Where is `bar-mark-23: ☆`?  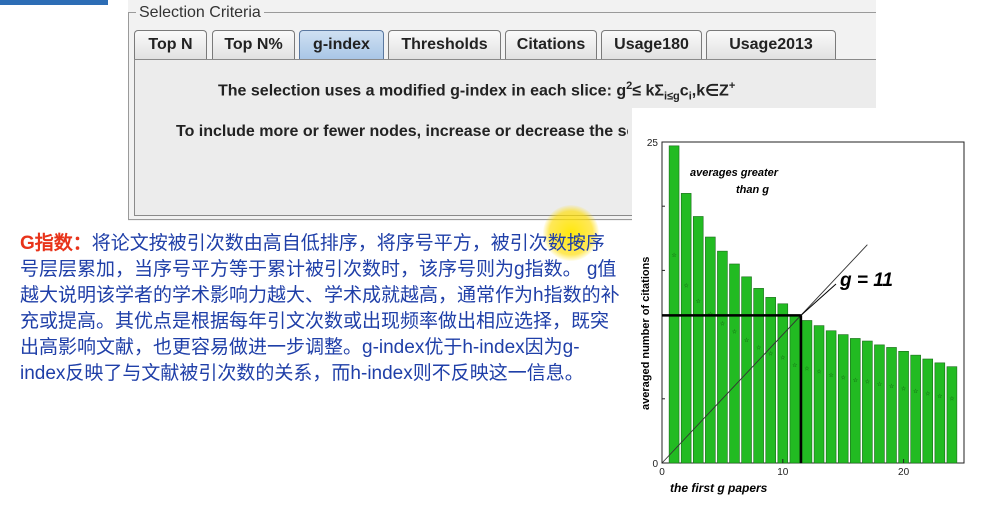 bar-mark-23: ☆ is located at coordinates (939, 396).